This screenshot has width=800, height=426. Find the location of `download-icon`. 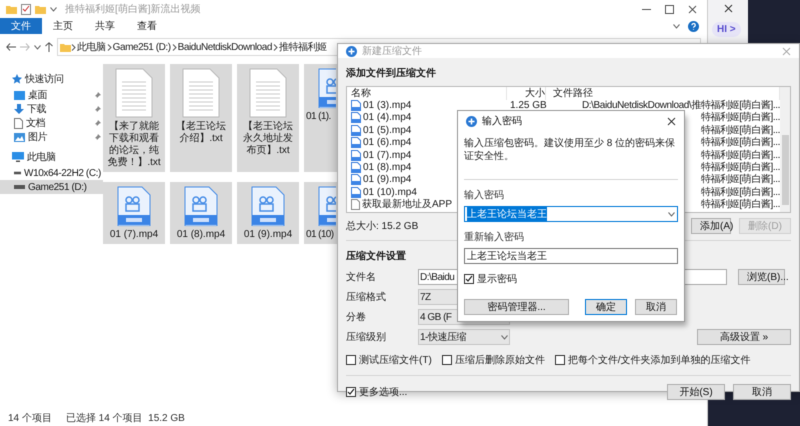

download-icon is located at coordinates (19, 109).